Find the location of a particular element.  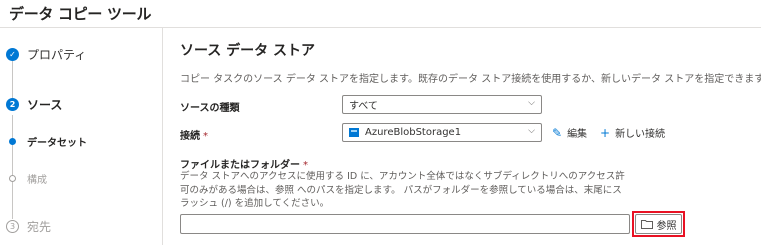

step-number-badge: 3 is located at coordinates (12, 226).